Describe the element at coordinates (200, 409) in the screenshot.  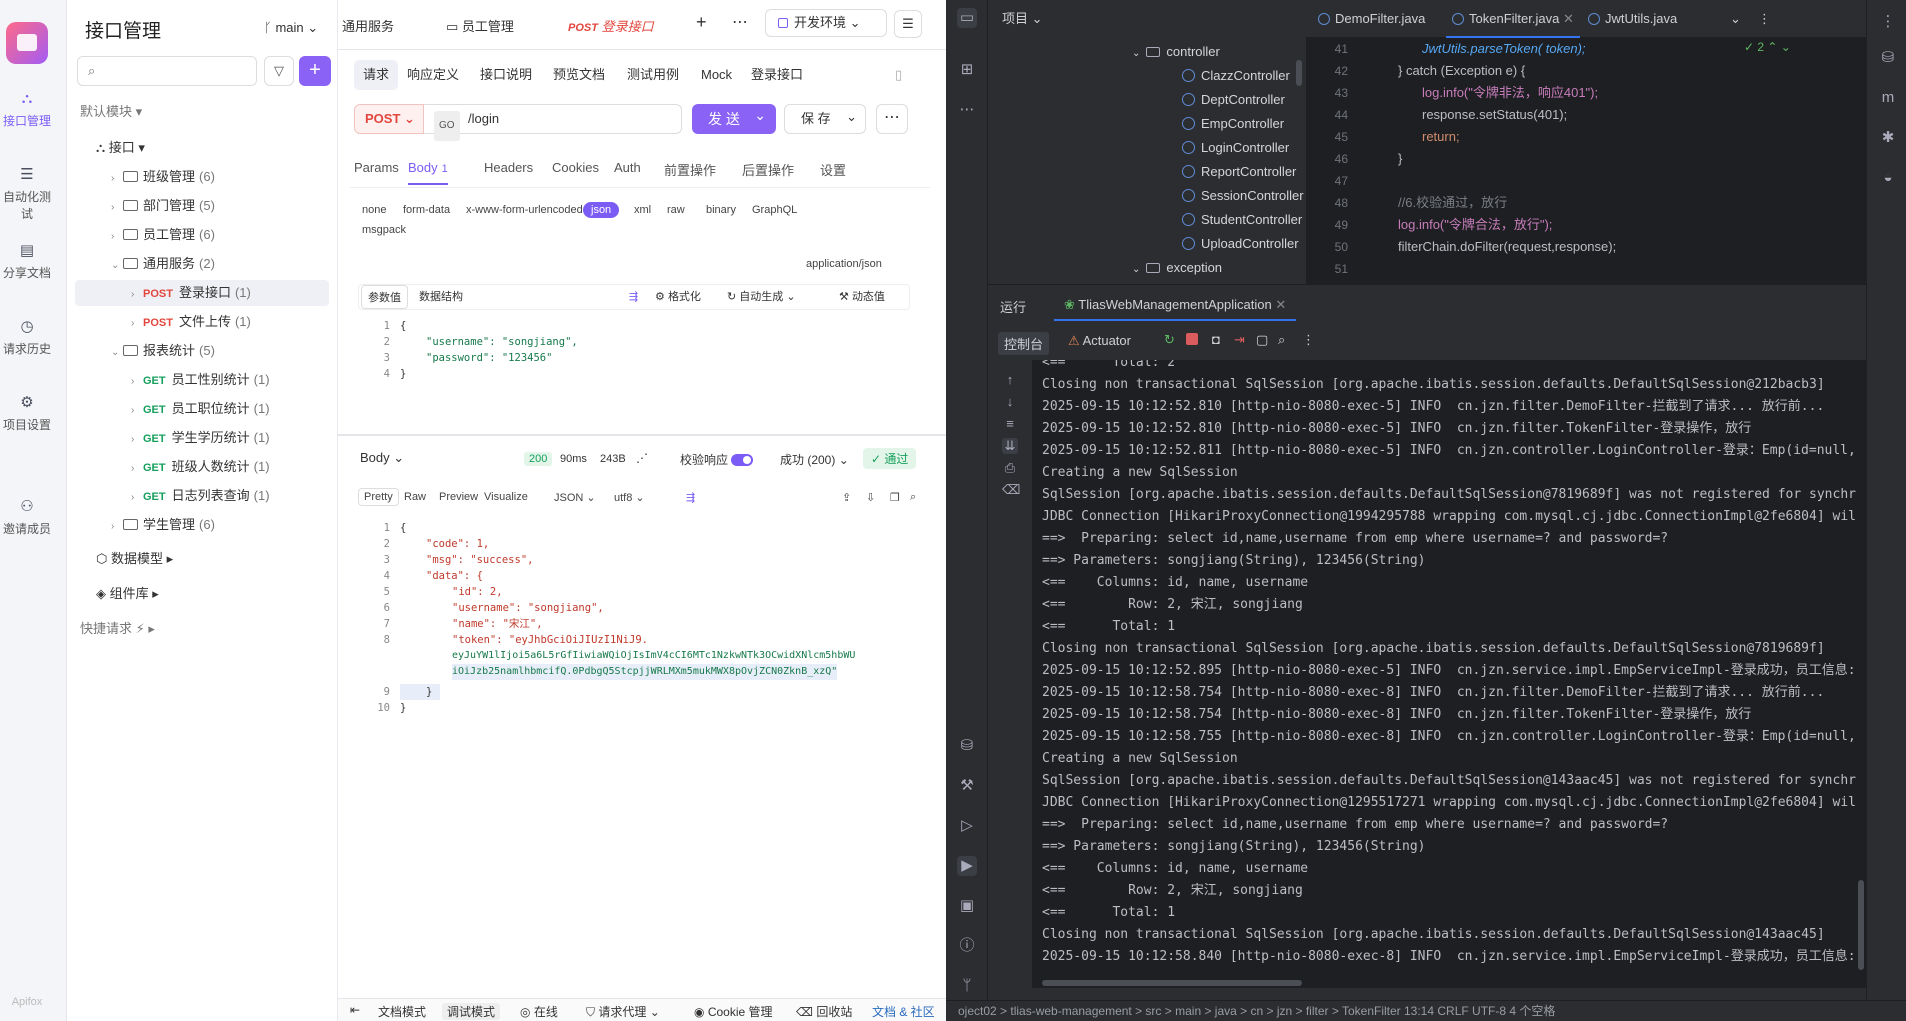
I see `tree-endpoint: › GET 员工职位统计 (1)` at that location.